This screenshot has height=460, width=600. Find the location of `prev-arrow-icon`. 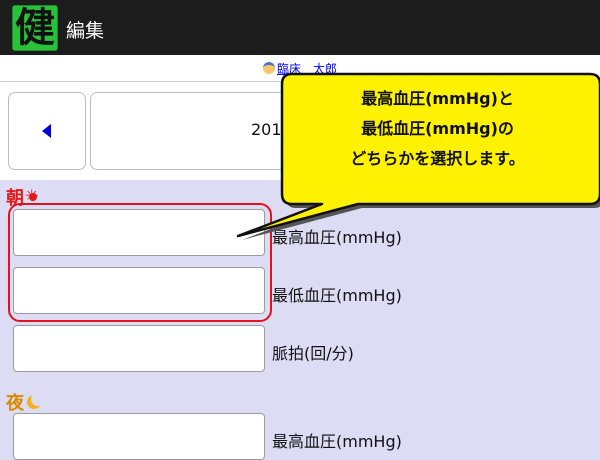

prev-arrow-icon is located at coordinates (46, 131).